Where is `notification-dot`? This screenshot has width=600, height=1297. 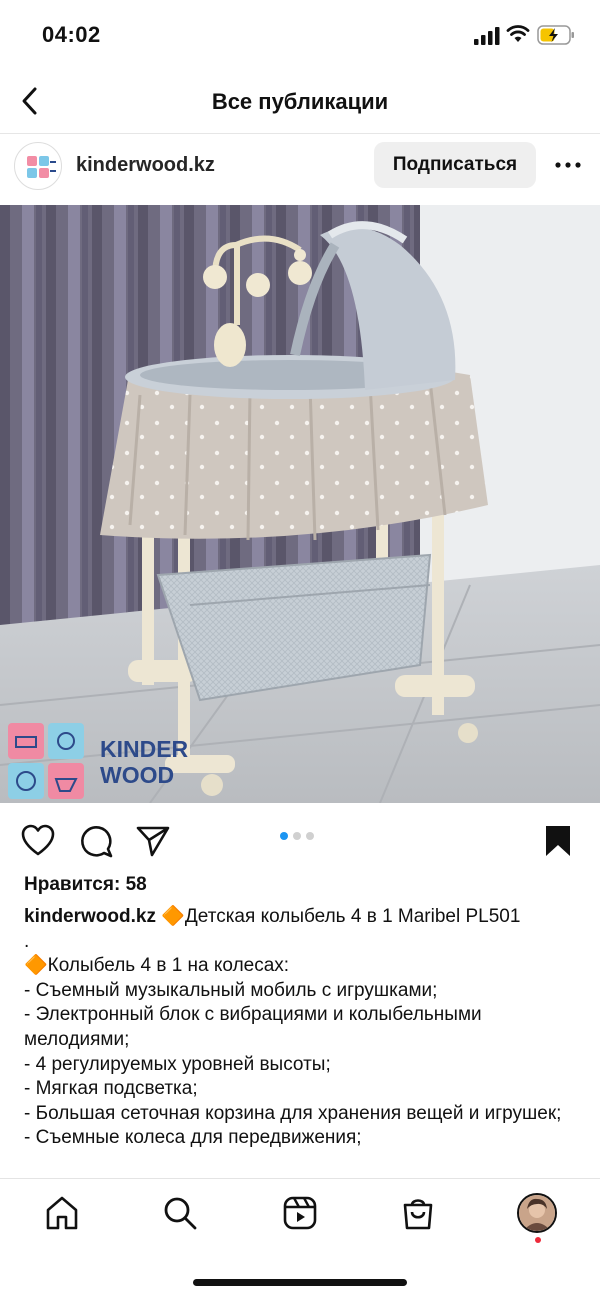
notification-dot is located at coordinates (538, 1240).